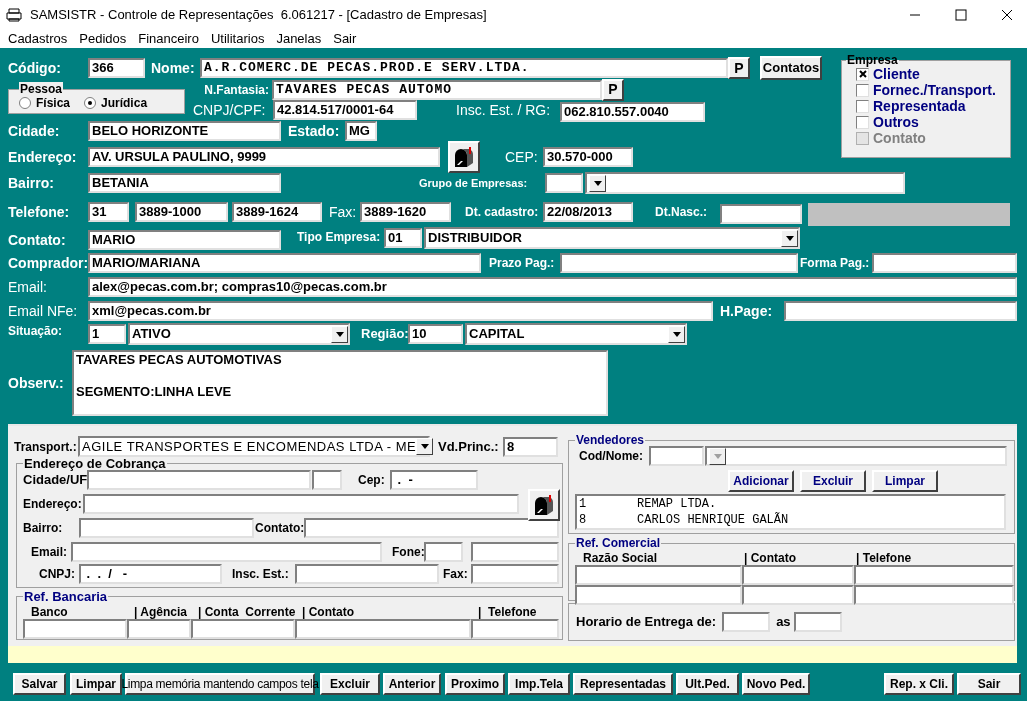 Image resolution: width=1027 pixels, height=701 pixels. What do you see at coordinates (31, 183) in the screenshot?
I see `field-label: Bairro:` at bounding box center [31, 183].